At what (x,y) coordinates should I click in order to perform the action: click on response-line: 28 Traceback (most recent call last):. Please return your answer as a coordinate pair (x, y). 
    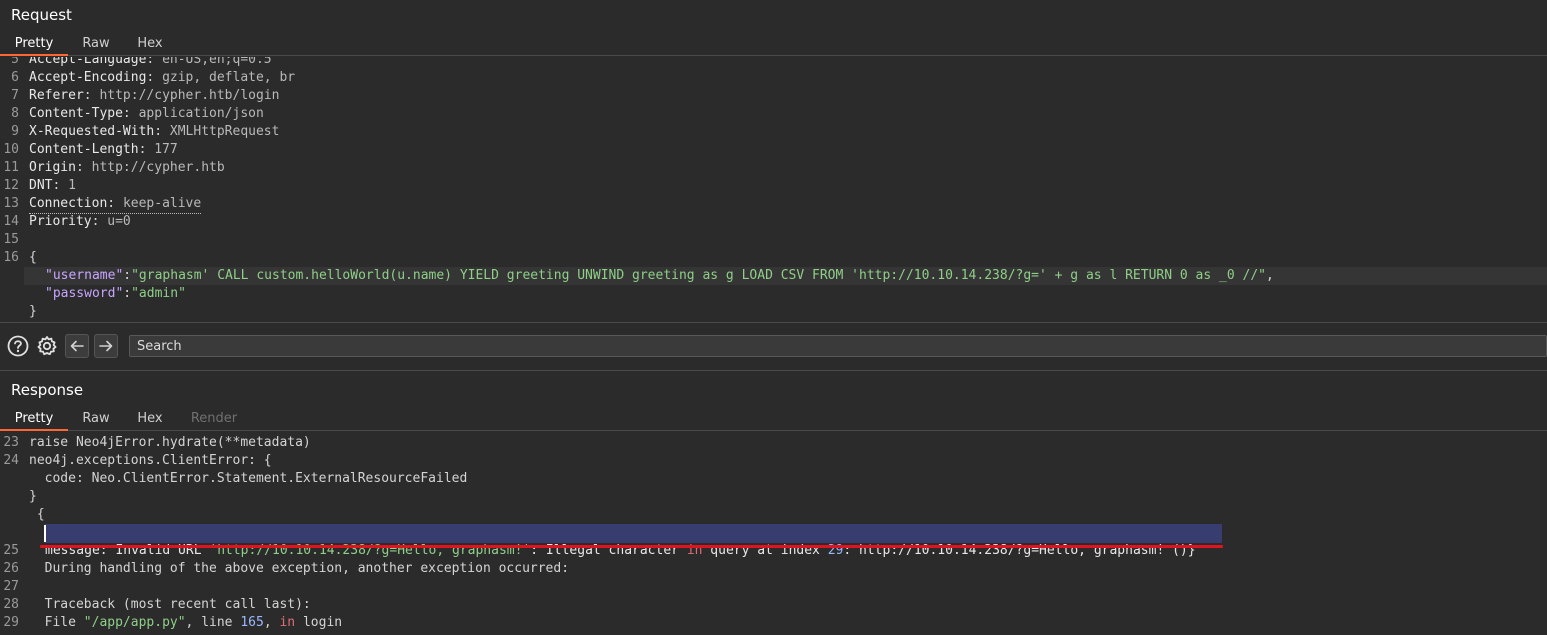
    Looking at the image, I should click on (157, 604).